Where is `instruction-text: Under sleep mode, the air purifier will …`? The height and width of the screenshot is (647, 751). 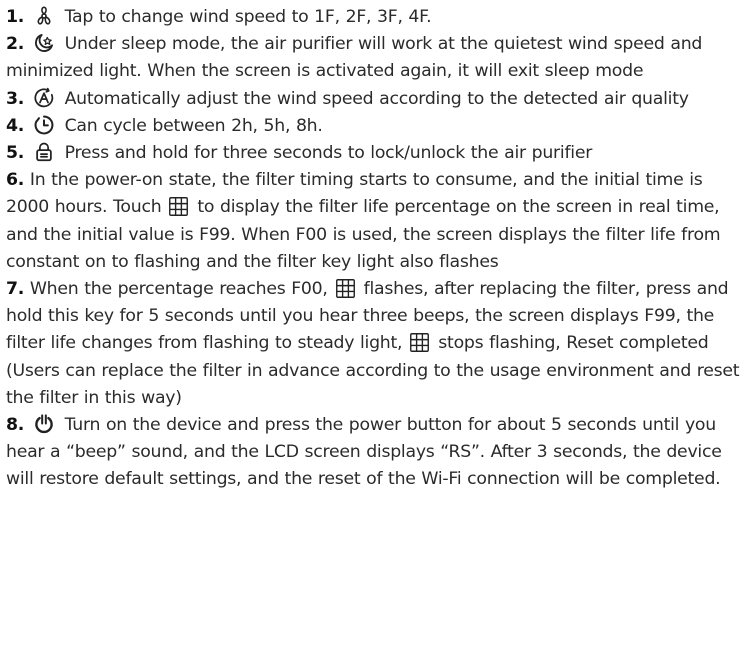
instruction-text: Under sleep mode, the air purifier will … is located at coordinates (354, 58).